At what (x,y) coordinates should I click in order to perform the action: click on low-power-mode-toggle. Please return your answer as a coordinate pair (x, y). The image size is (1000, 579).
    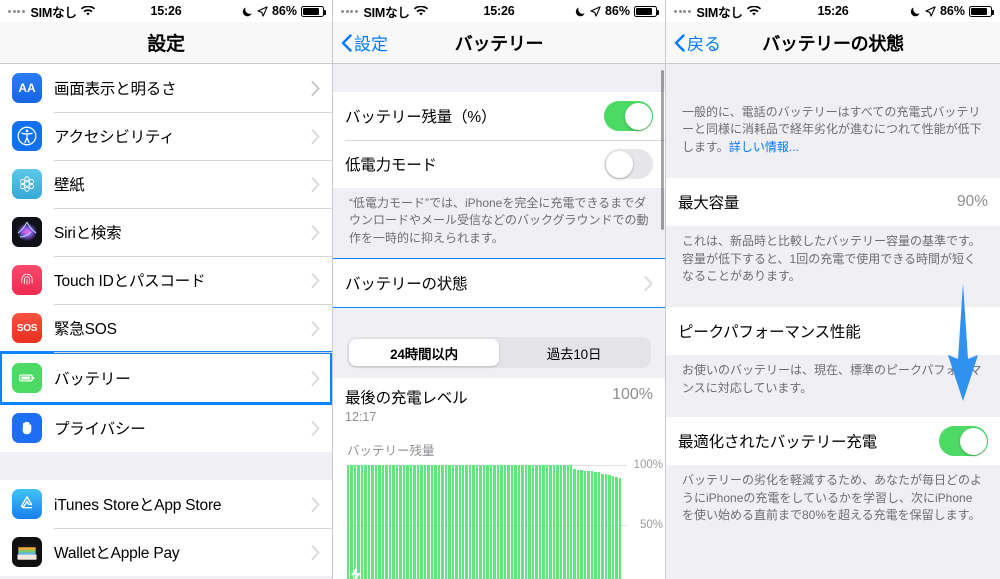
    Looking at the image, I should click on (628, 164).